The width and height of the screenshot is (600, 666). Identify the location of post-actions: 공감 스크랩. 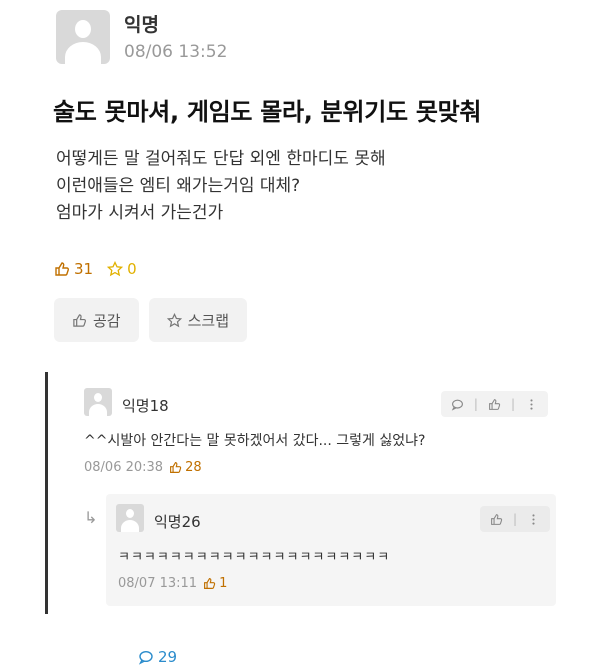
(151, 320).